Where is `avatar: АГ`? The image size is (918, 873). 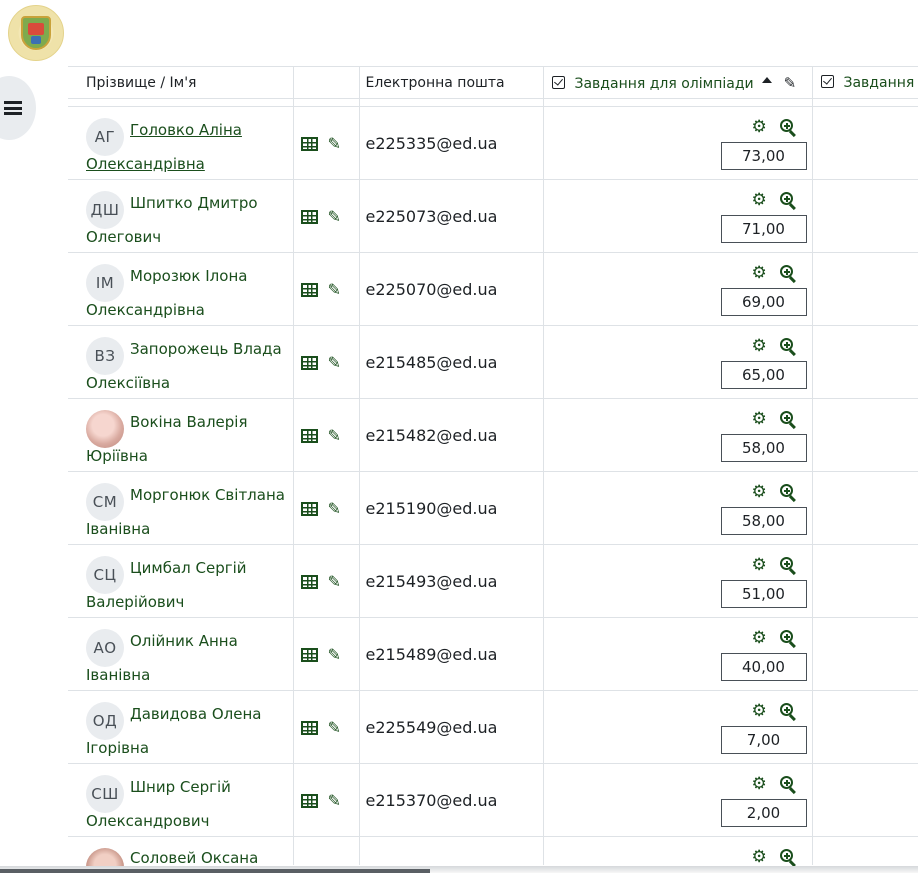
avatar: АГ is located at coordinates (105, 137).